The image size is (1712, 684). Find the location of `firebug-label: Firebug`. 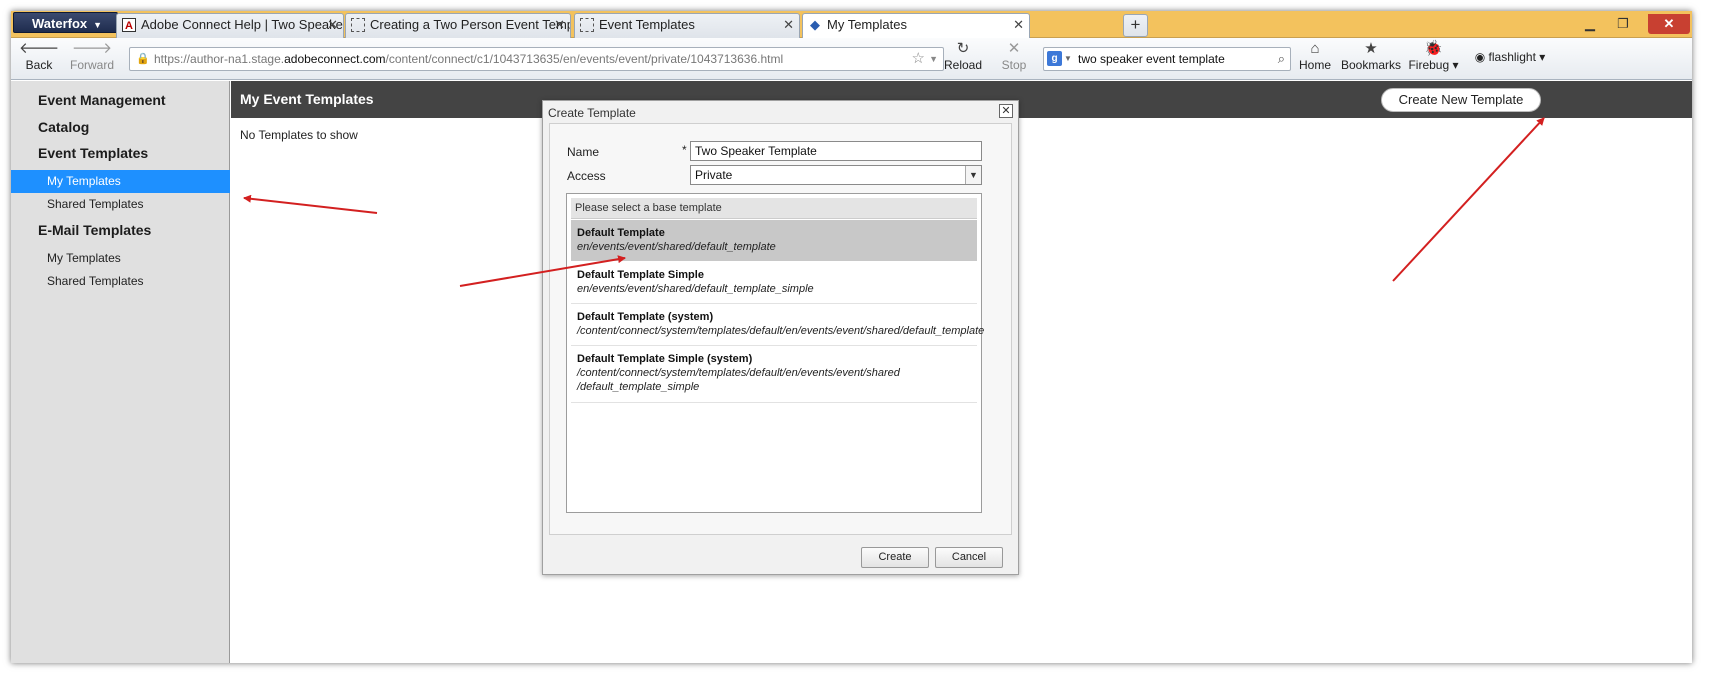

firebug-label: Firebug is located at coordinates (1429, 65).